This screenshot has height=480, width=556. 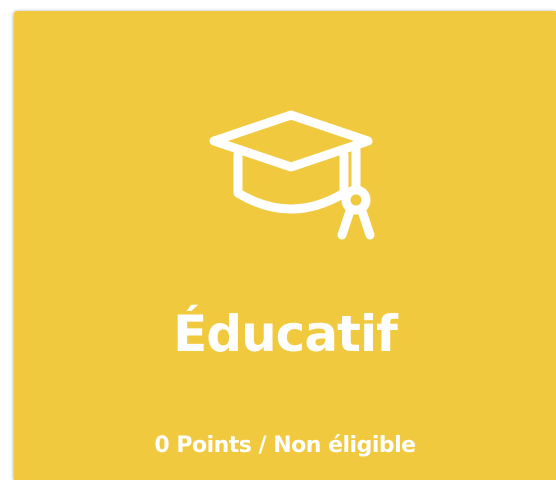 What do you see at coordinates (285, 445) in the screenshot?
I see `points-status: 0 Points / Non éligible` at bounding box center [285, 445].